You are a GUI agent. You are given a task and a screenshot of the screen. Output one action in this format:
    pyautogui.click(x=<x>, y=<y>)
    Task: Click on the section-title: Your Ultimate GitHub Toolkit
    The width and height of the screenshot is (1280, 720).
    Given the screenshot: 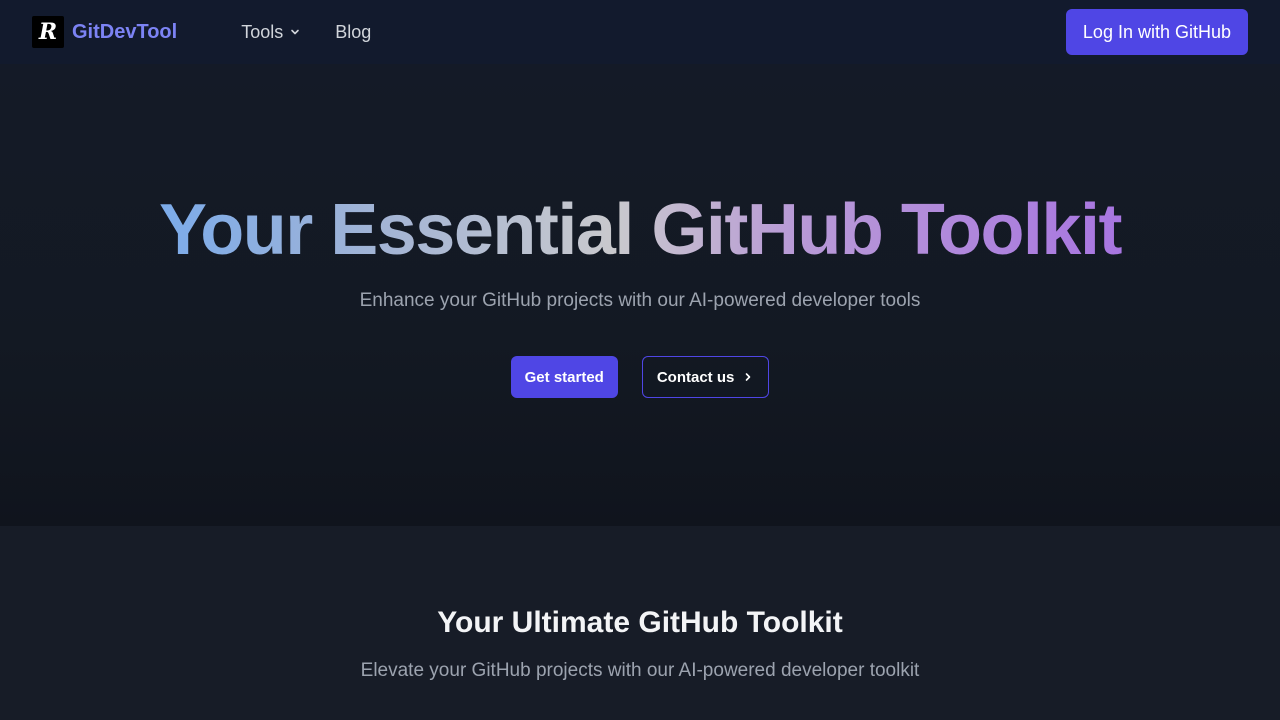 What is the action you would take?
    pyautogui.click(x=640, y=622)
    